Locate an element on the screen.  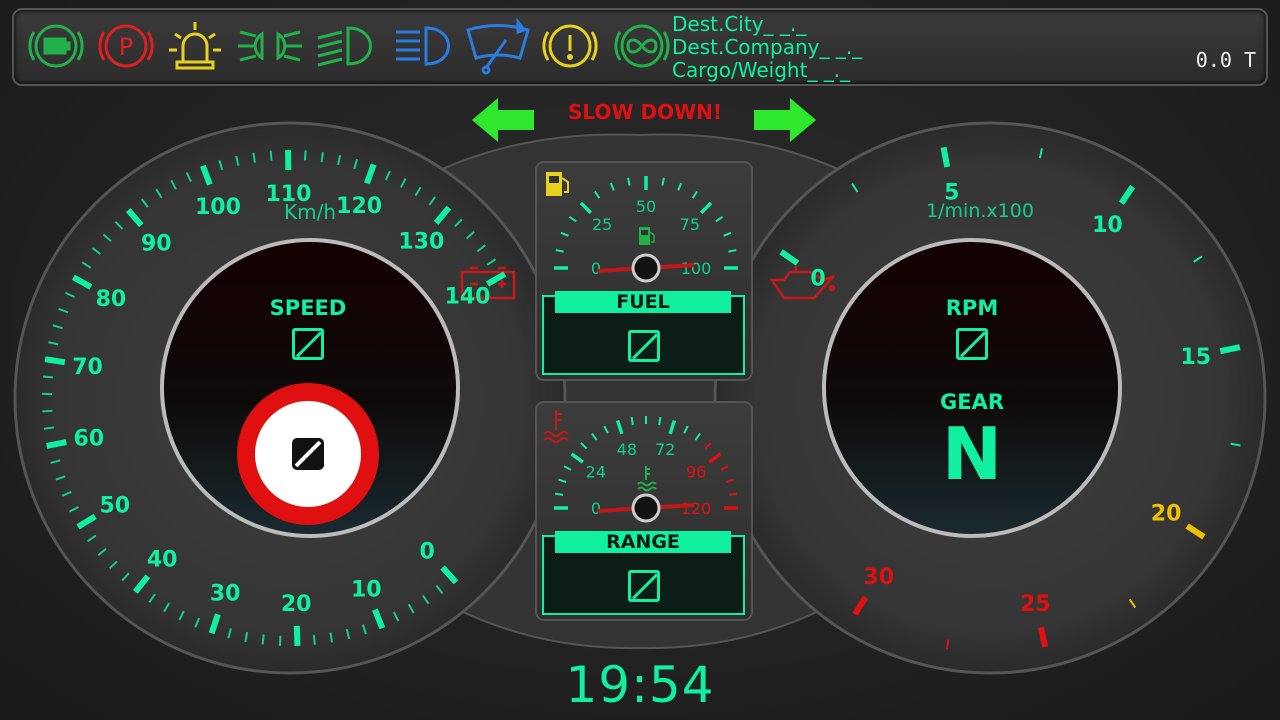
range-tick-label: 72 is located at coordinates (665, 449).